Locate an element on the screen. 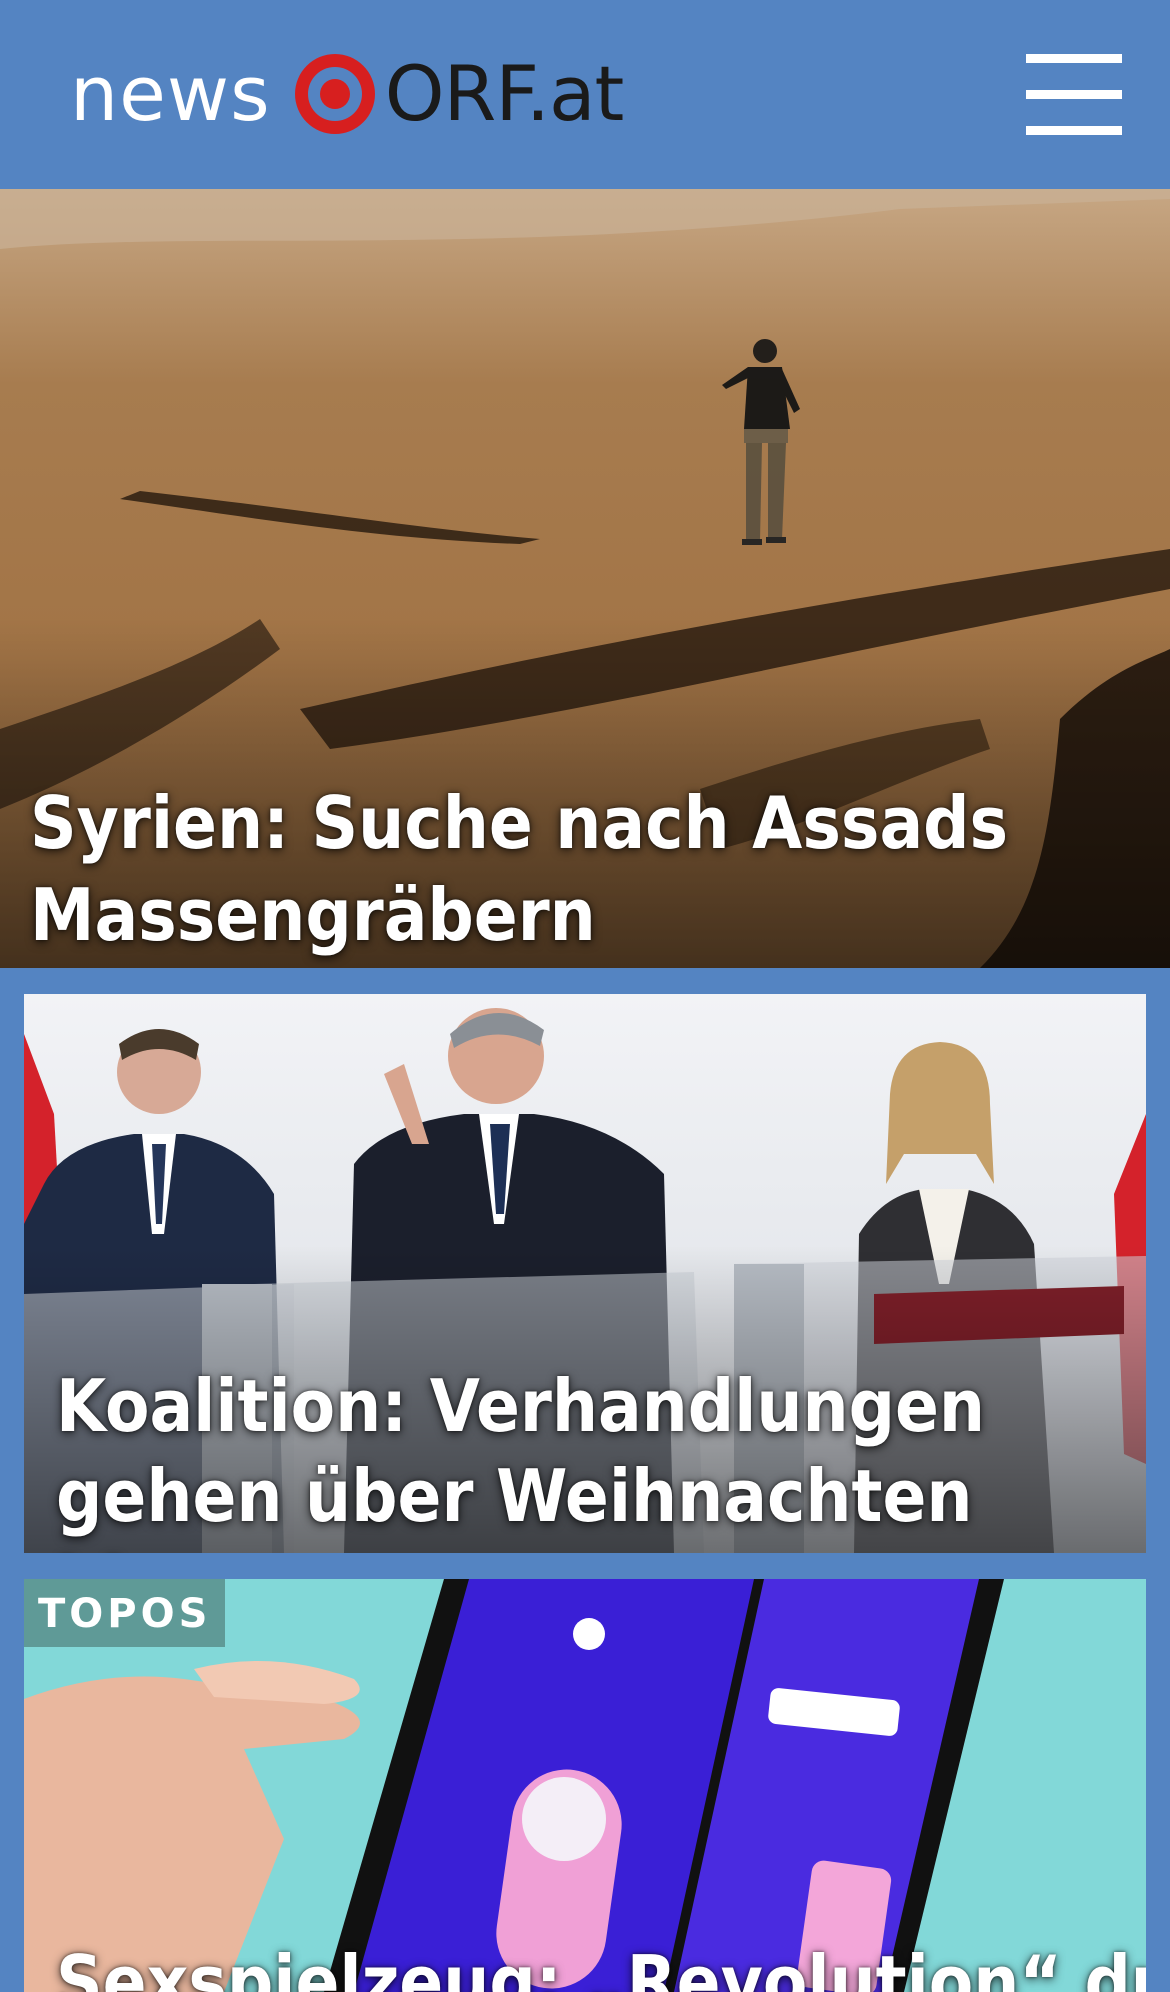  orf-eye-icon is located at coordinates (334, 94).